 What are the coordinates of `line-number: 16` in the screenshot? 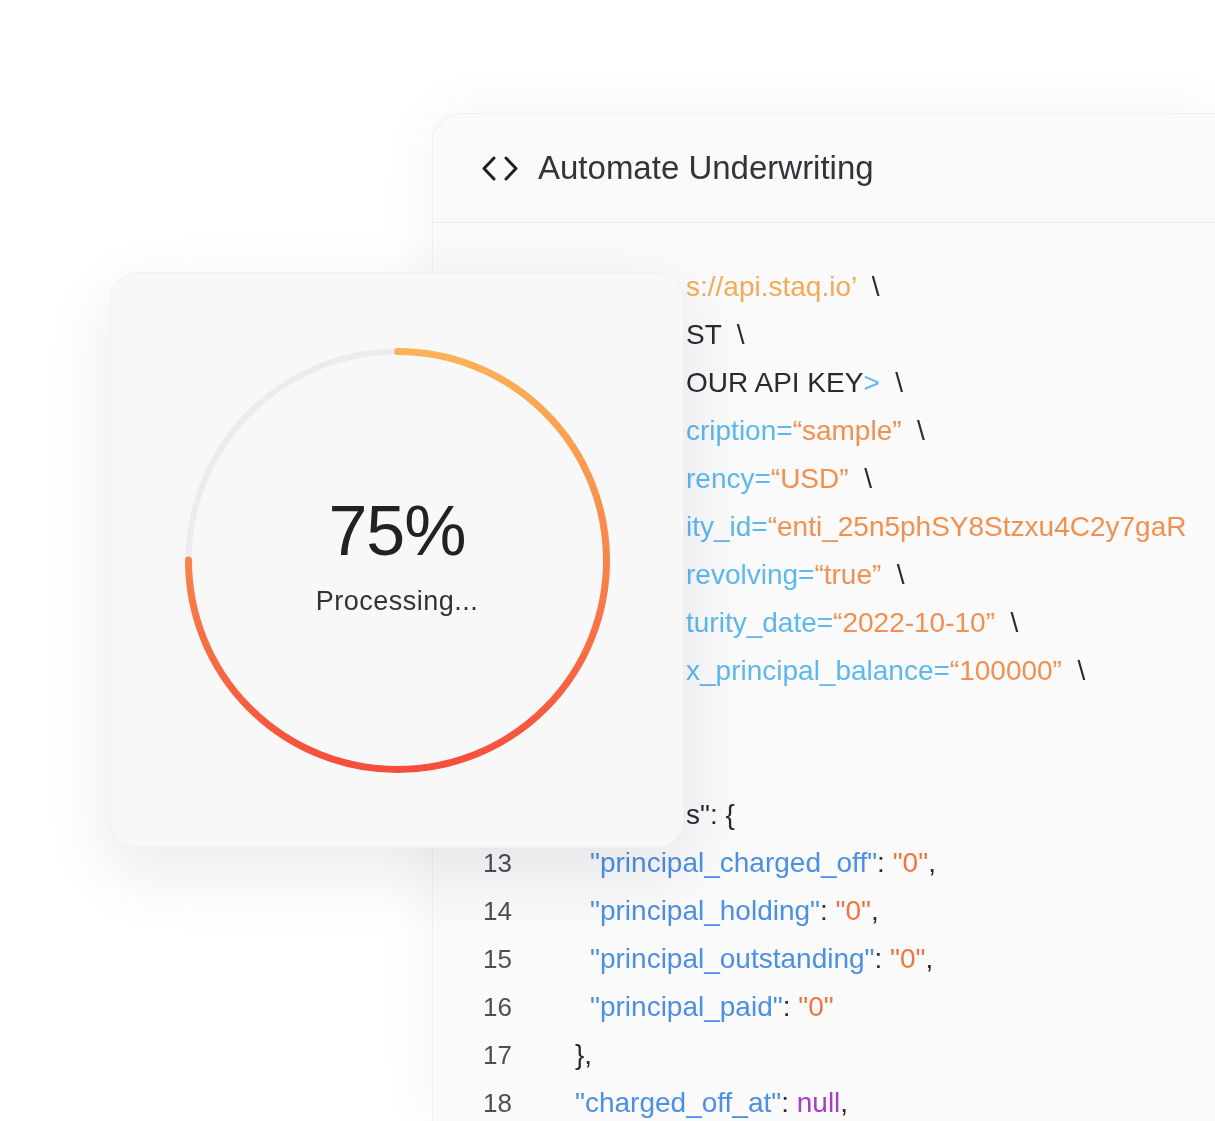 It's located at (497, 1007).